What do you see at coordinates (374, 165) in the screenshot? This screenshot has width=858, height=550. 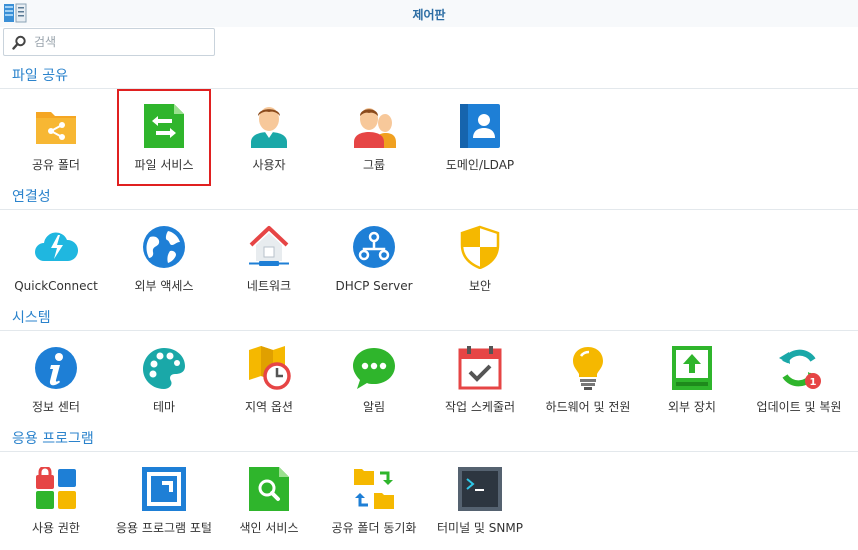 I see `item-label: 그룹` at bounding box center [374, 165].